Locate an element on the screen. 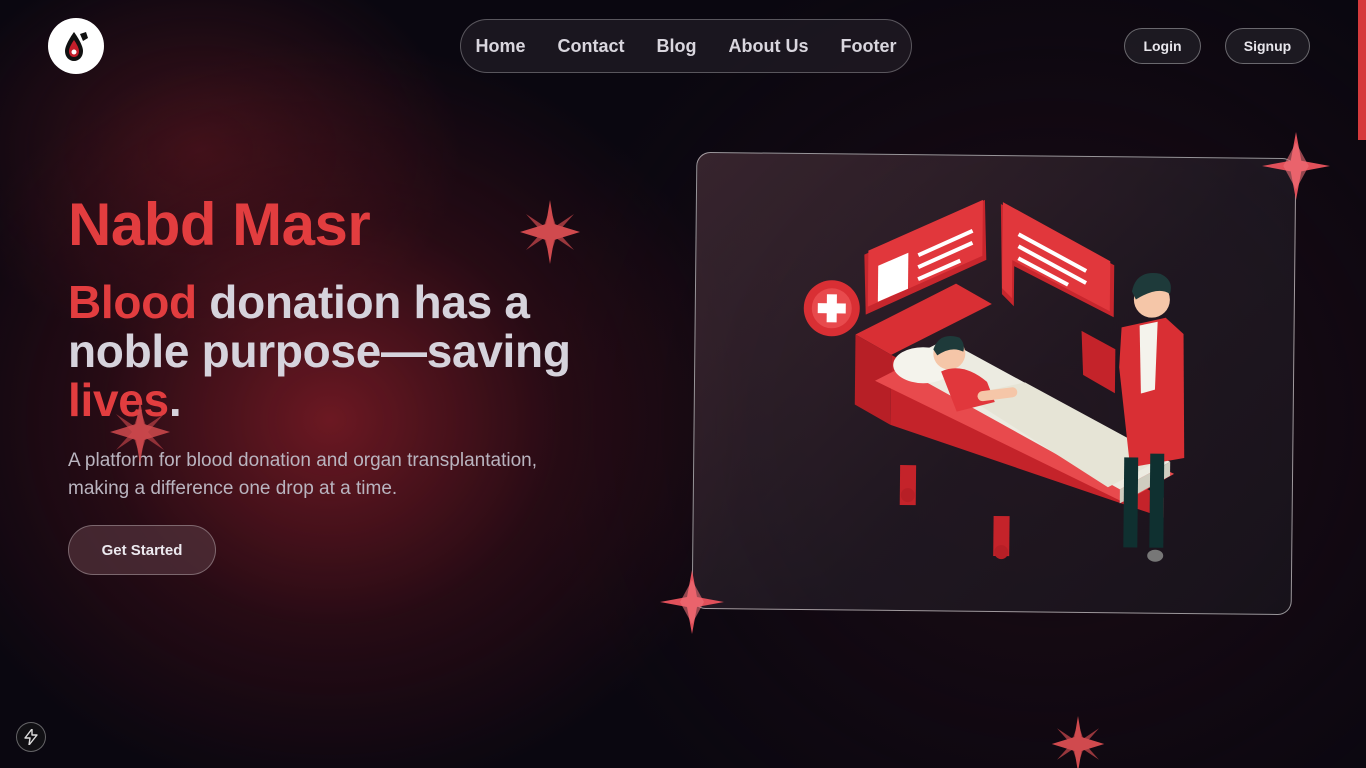 The image size is (1366, 768). nav-footer: Footer is located at coordinates (869, 46).